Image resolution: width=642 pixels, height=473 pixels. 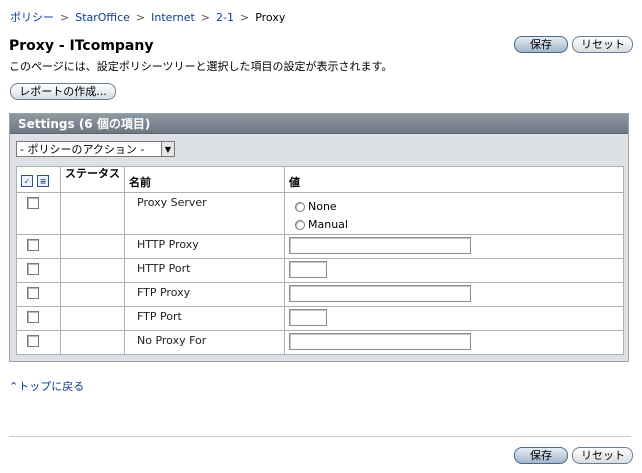 I want to click on select-column-header: ✓ ≡, so click(x=38, y=179).